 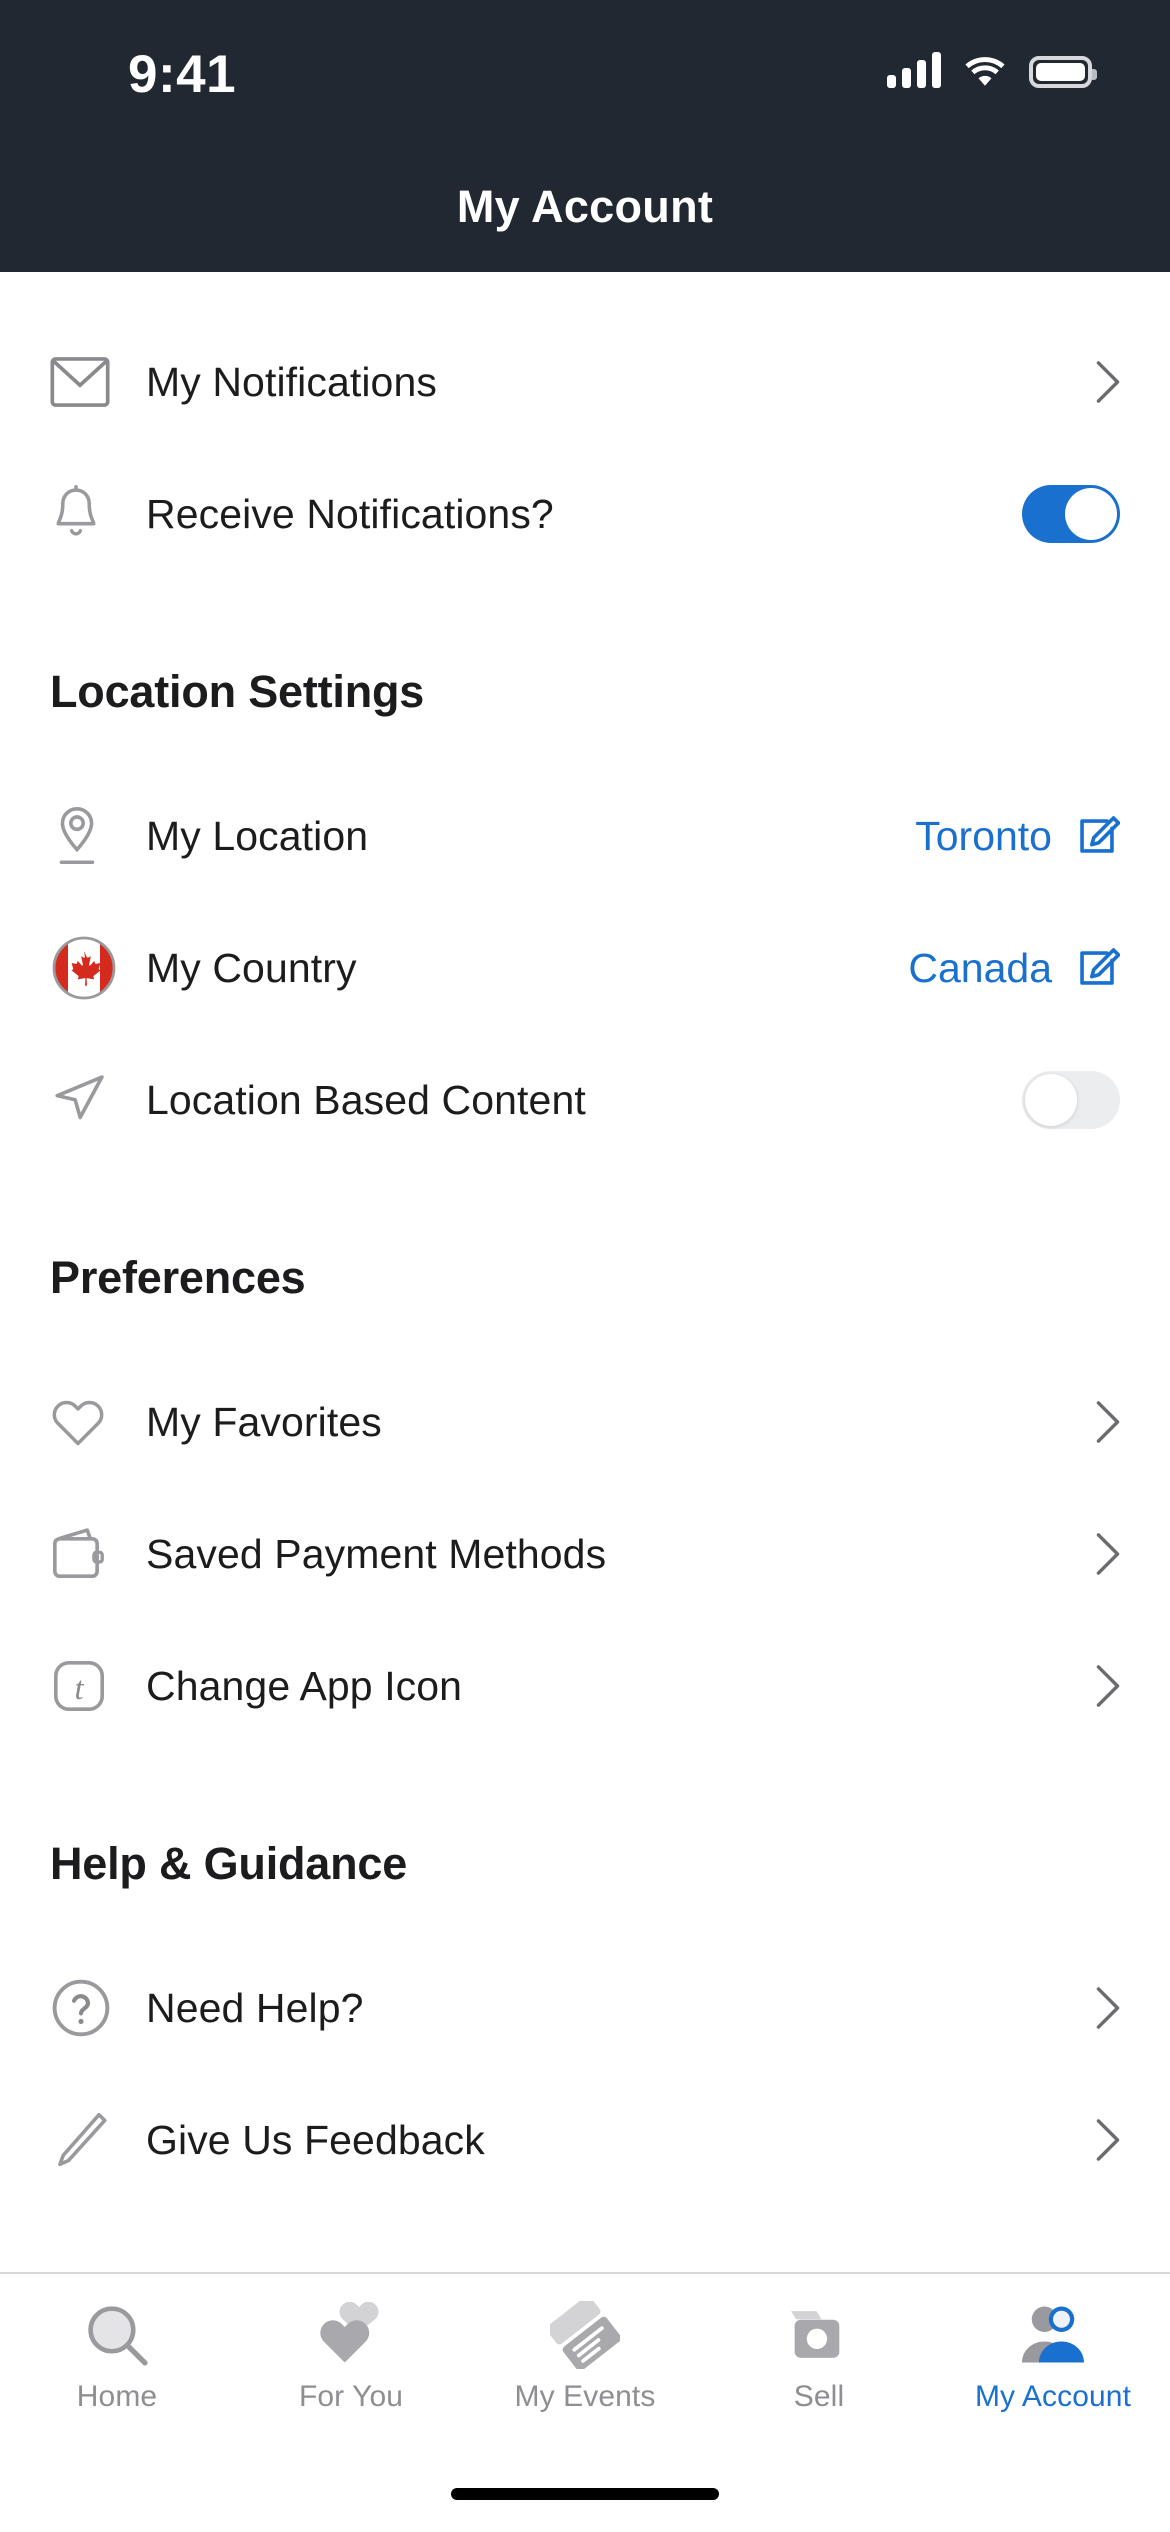 I want to click on pencil-icon, so click(x=98, y=2140).